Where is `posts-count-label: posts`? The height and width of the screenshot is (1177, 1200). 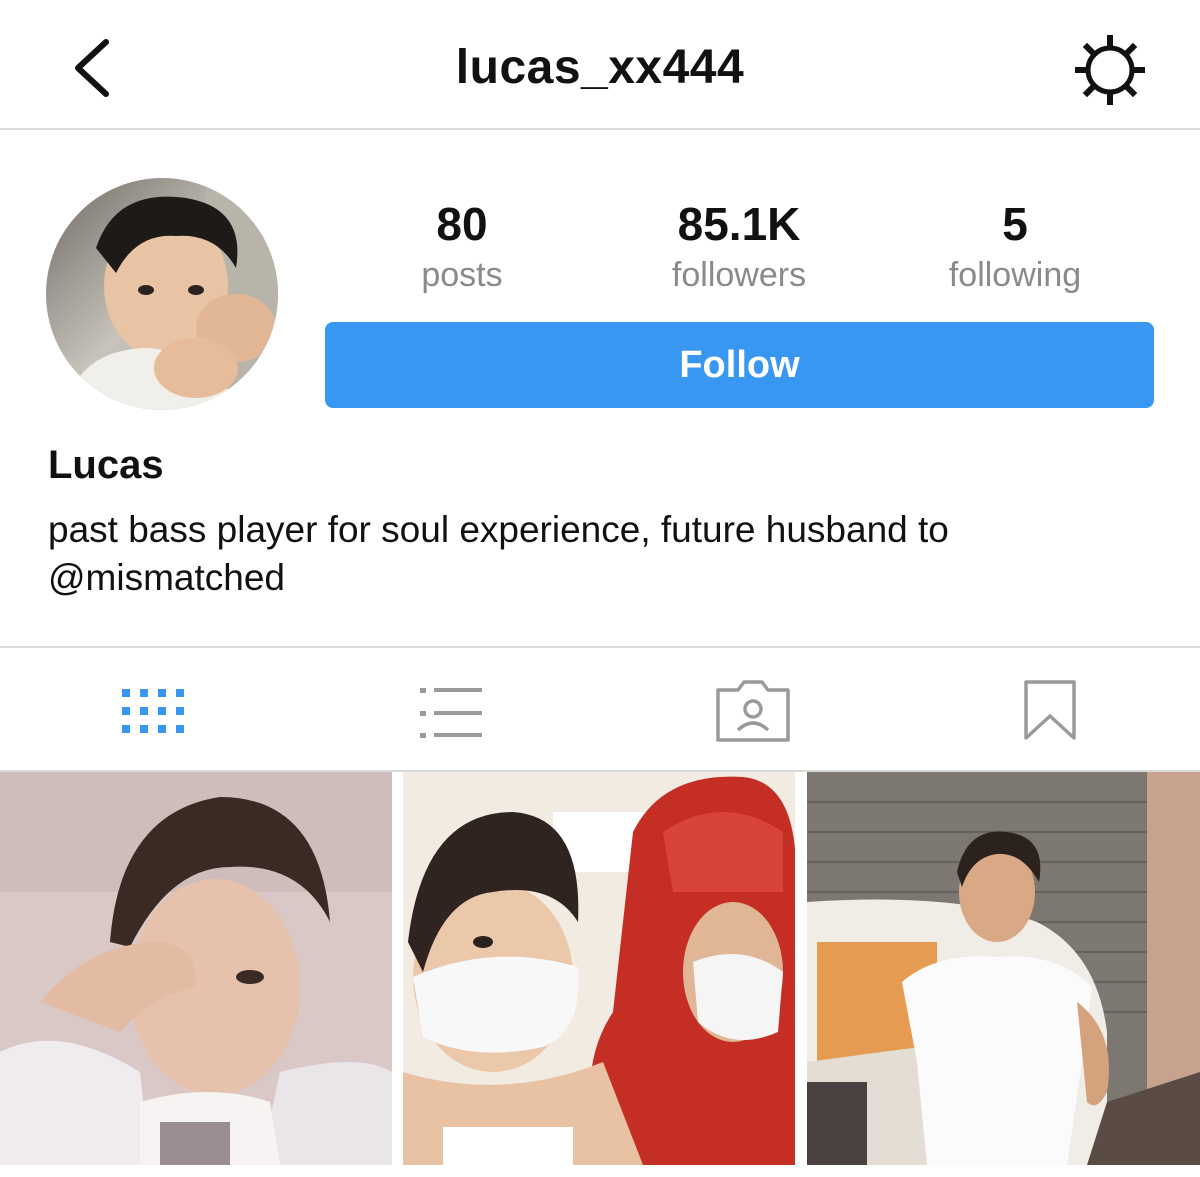 posts-count-label: posts is located at coordinates (462, 275).